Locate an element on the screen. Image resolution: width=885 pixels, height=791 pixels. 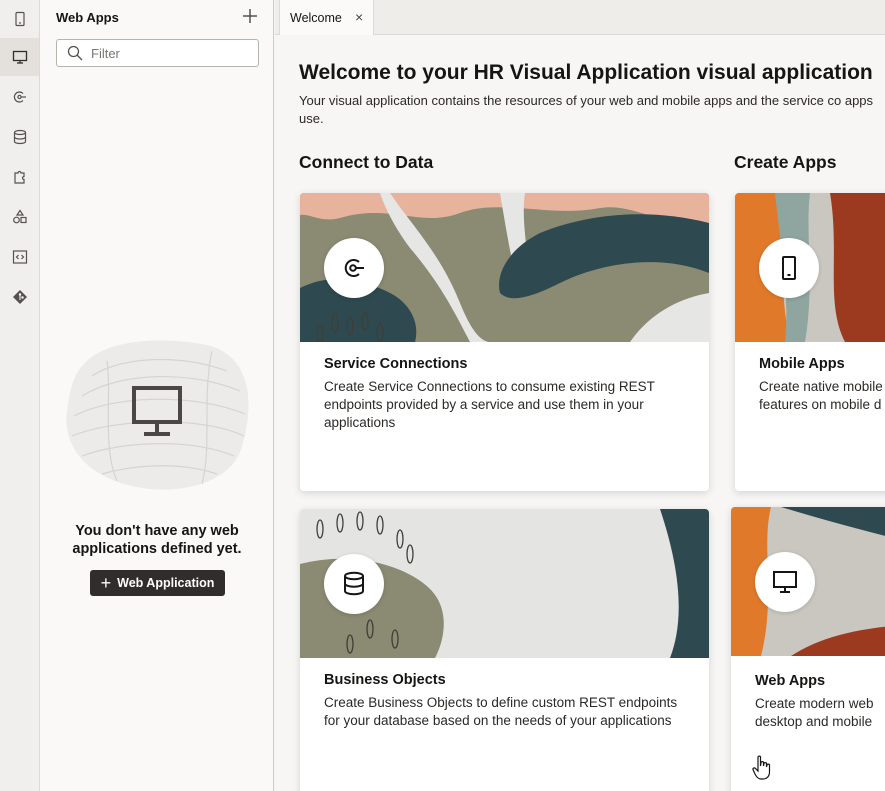
service-connections-badge is located at coordinates (354, 268).